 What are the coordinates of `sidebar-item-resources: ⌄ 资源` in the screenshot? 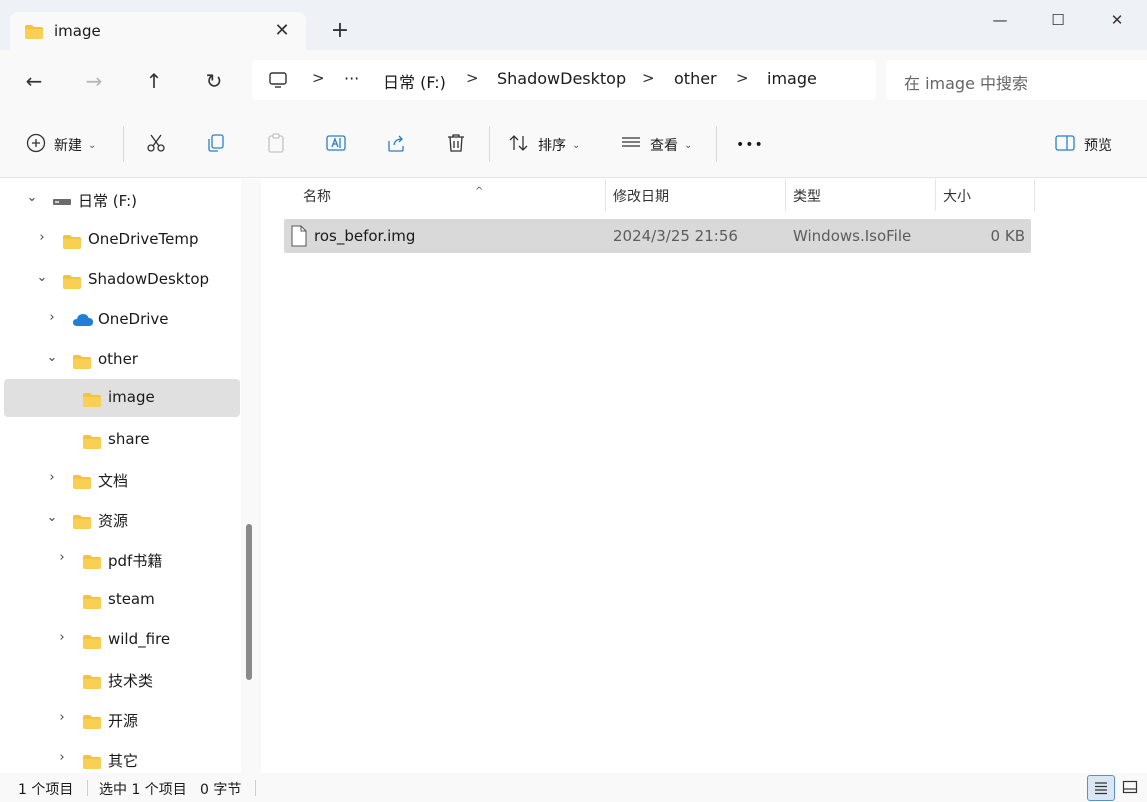 It's located at (122, 520).